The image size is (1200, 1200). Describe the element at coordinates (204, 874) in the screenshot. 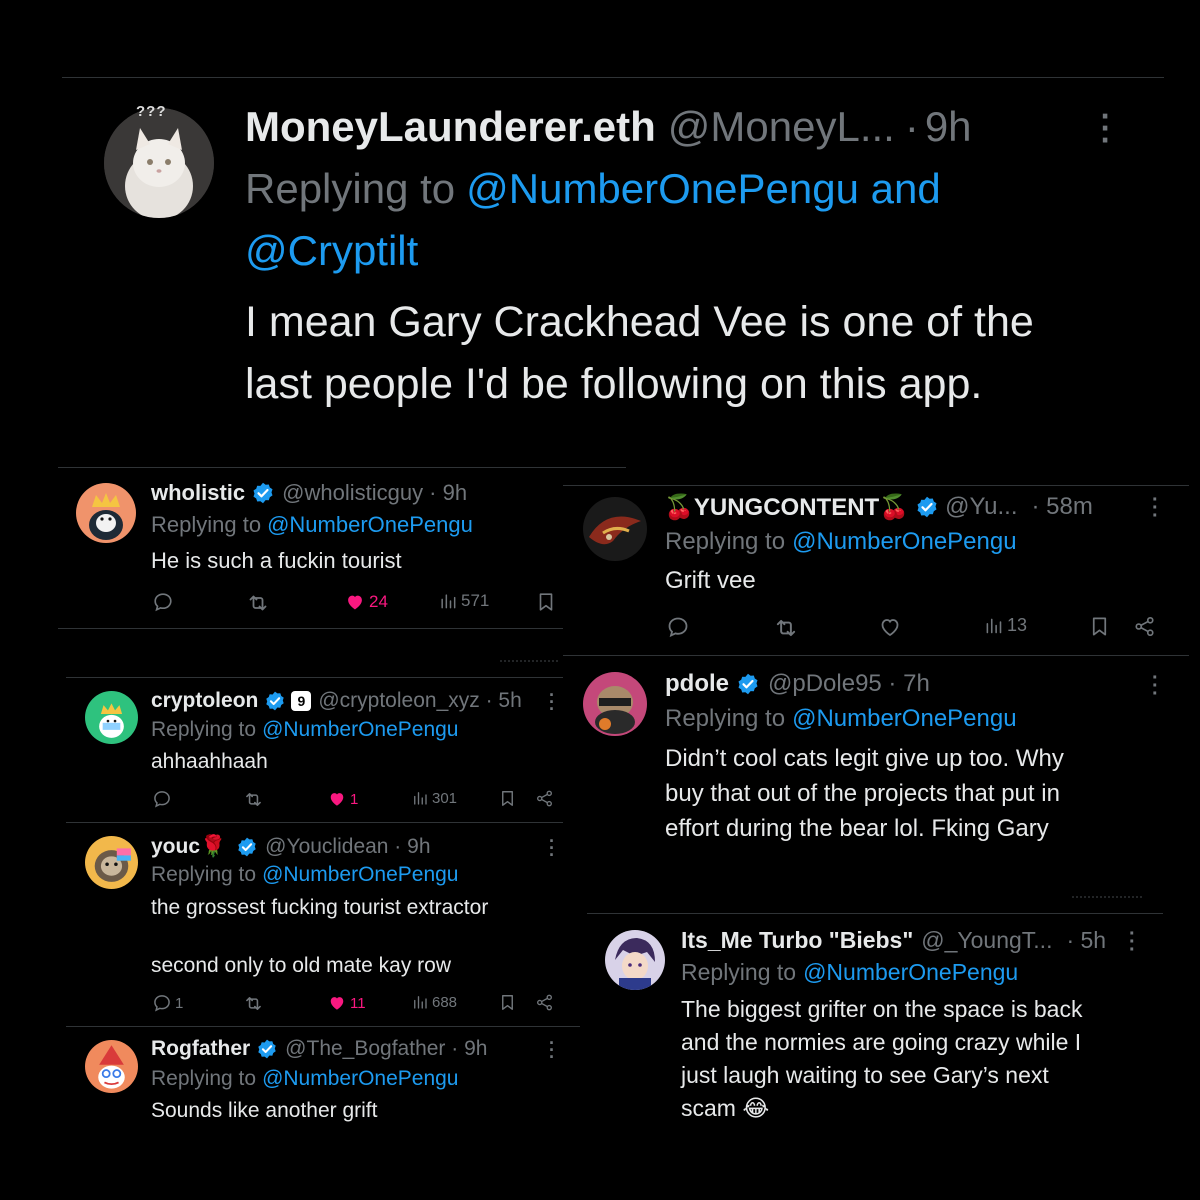

I see `youc-reply-prefix: Replying to` at that location.